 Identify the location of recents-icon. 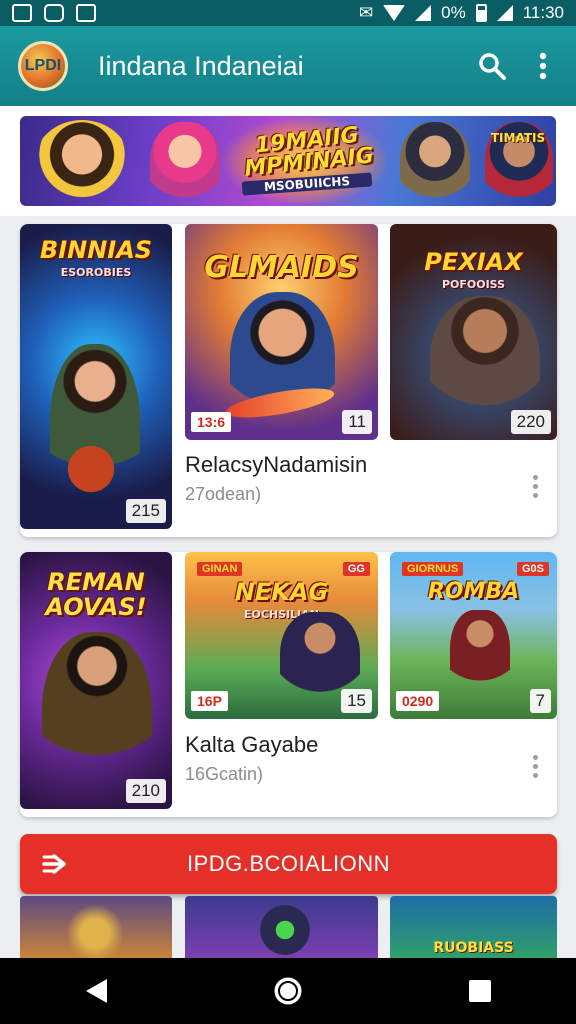
(480, 991).